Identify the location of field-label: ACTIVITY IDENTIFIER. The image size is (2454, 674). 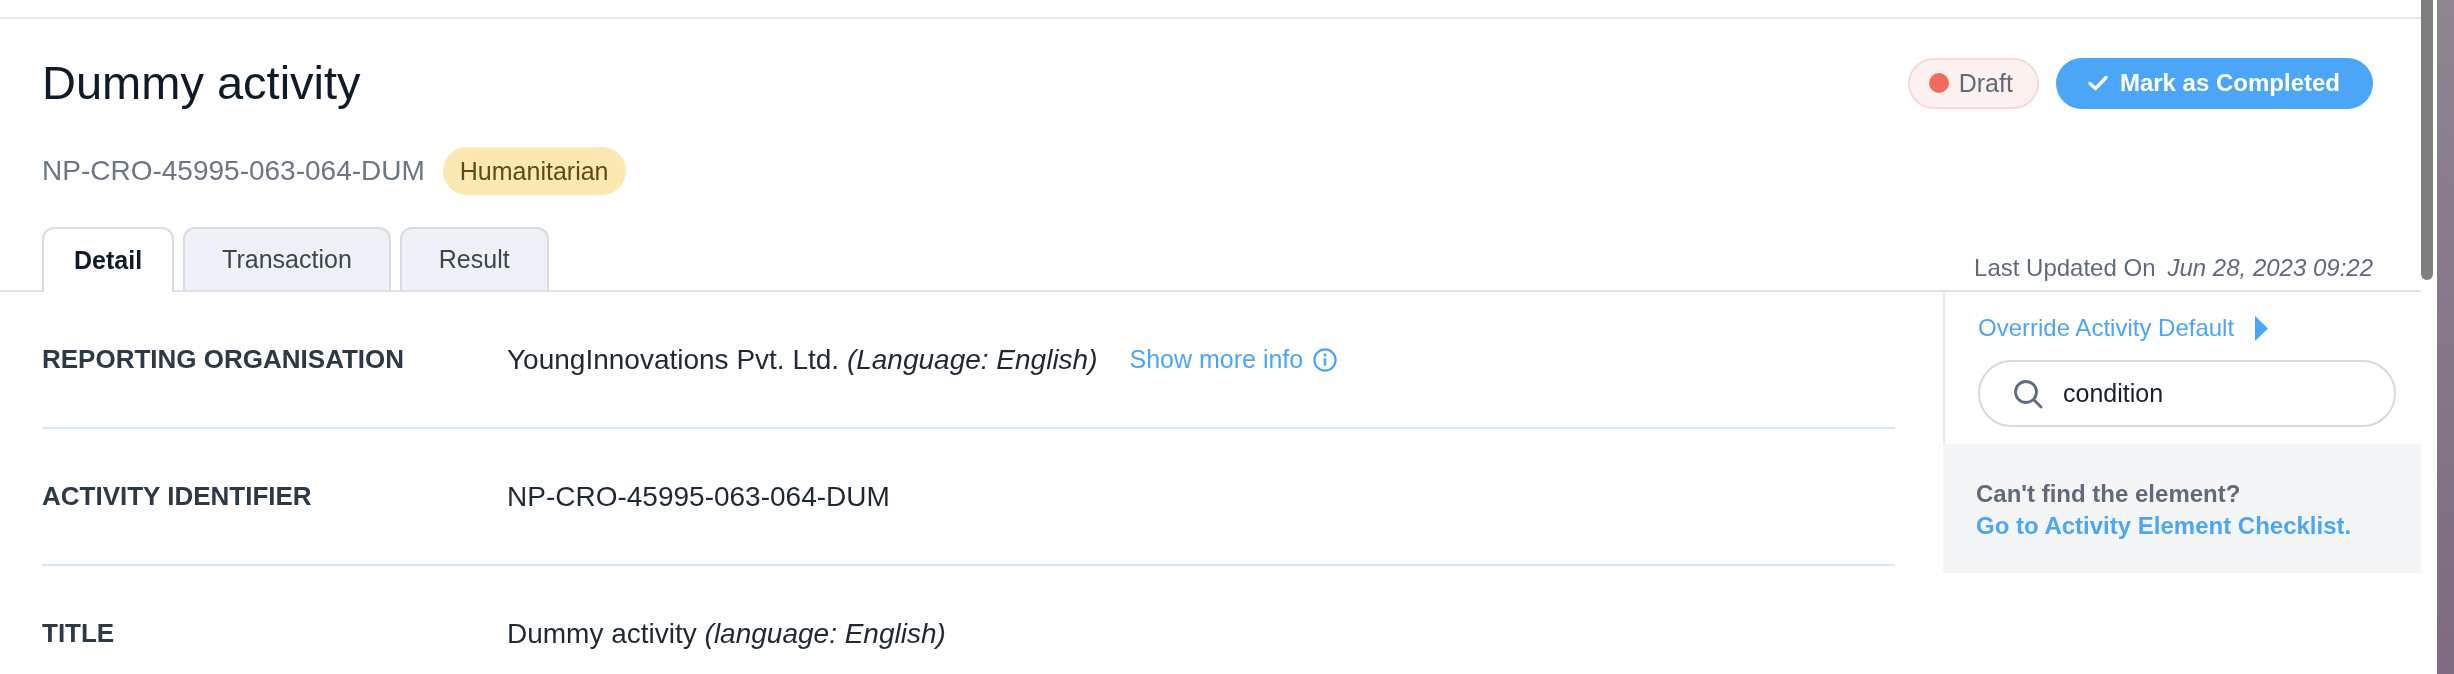
(177, 496).